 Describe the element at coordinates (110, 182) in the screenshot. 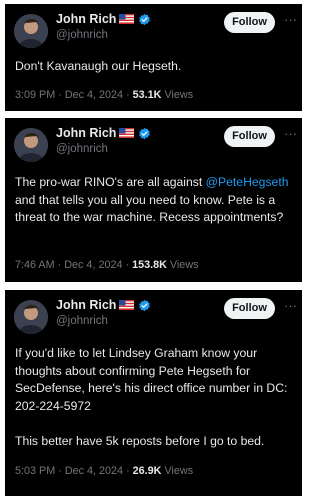

I see `tweet-text-part: The pro-war RINO's are all against` at that location.